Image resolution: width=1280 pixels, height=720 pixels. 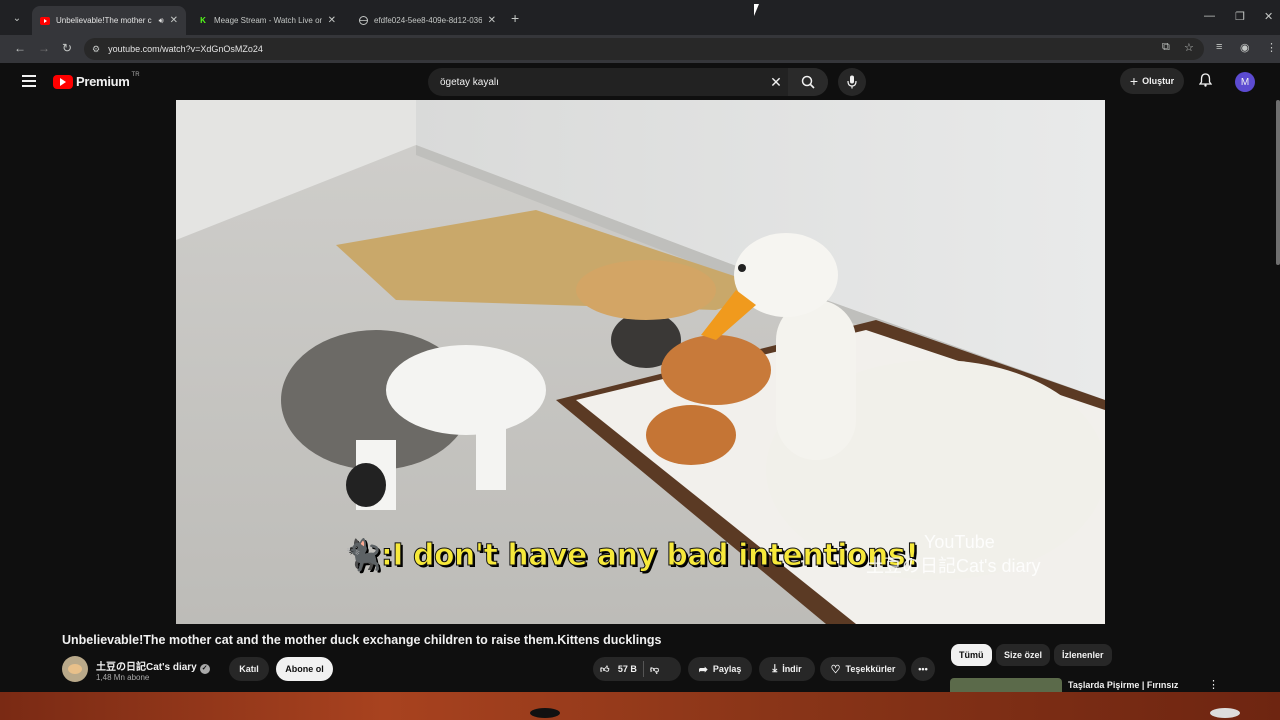 What do you see at coordinates (17, 18) in the screenshot?
I see `tab-search-button: ⌄` at bounding box center [17, 18].